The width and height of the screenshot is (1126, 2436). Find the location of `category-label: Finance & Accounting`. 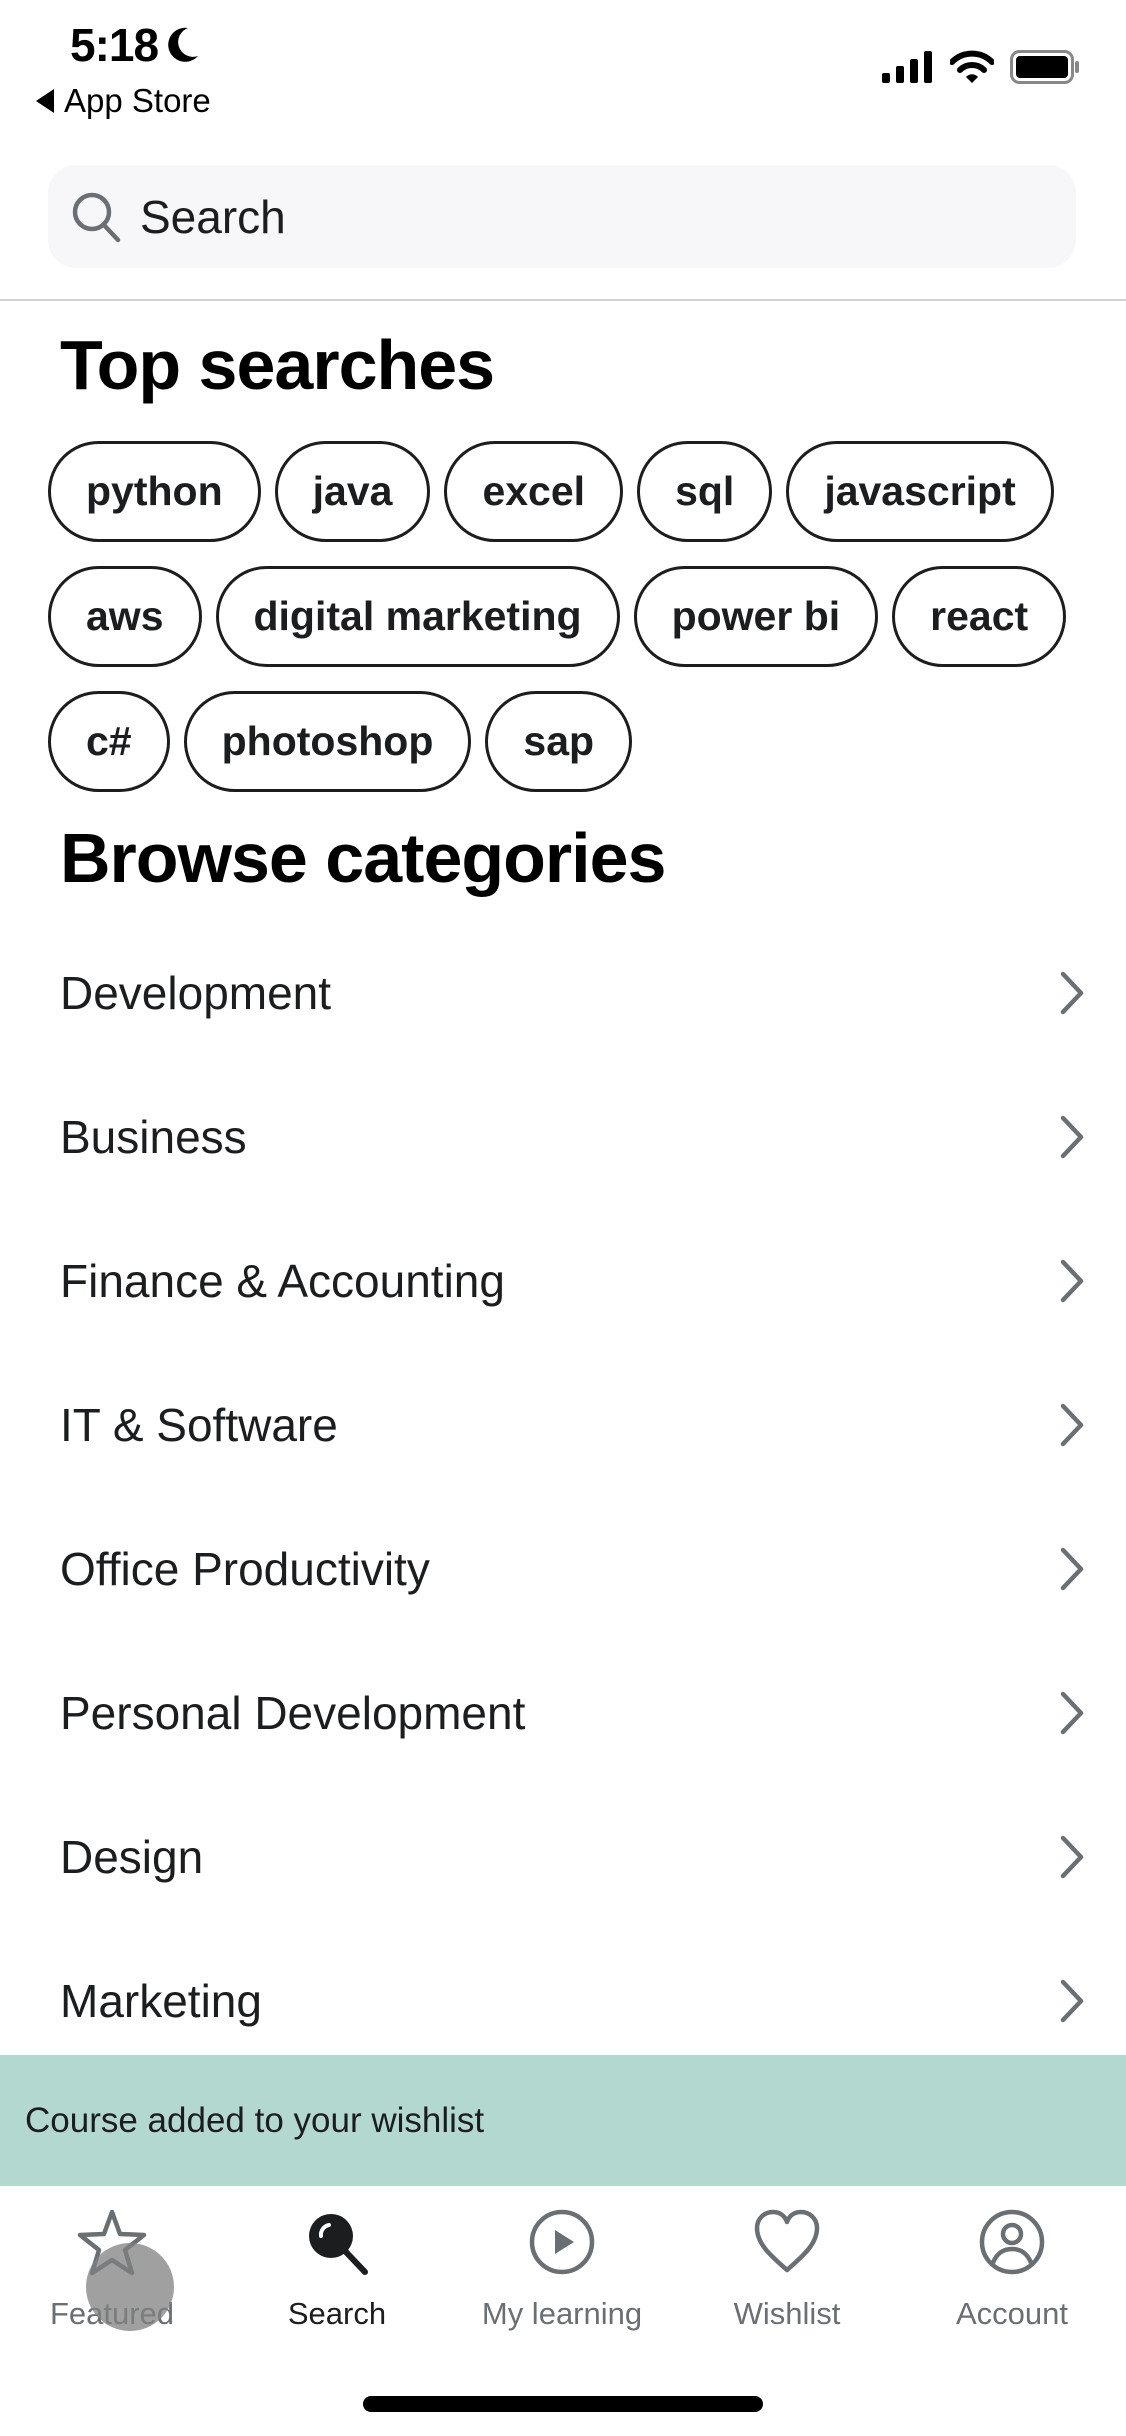

category-label: Finance & Accounting is located at coordinates (282, 1281).